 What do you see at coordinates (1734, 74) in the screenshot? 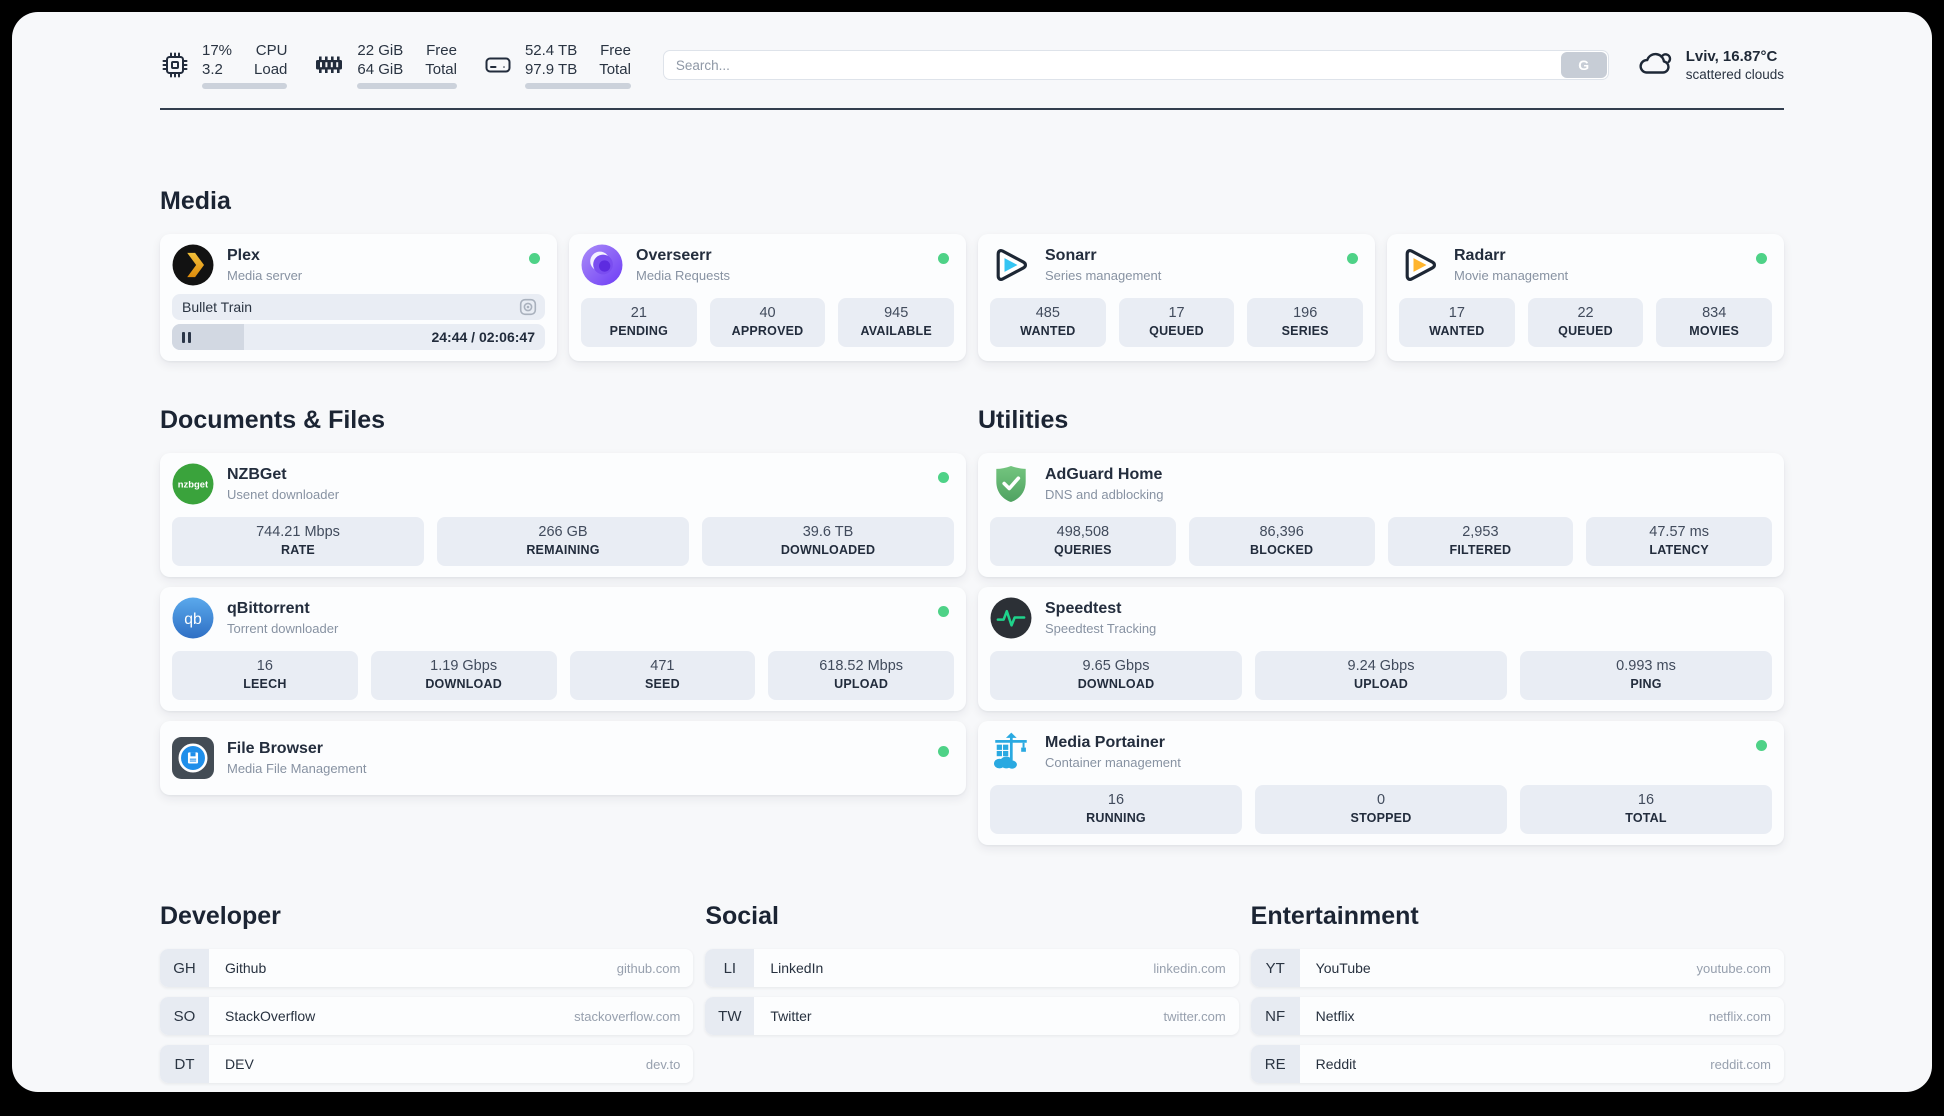
I see `weather-condition: scattered clouds` at bounding box center [1734, 74].